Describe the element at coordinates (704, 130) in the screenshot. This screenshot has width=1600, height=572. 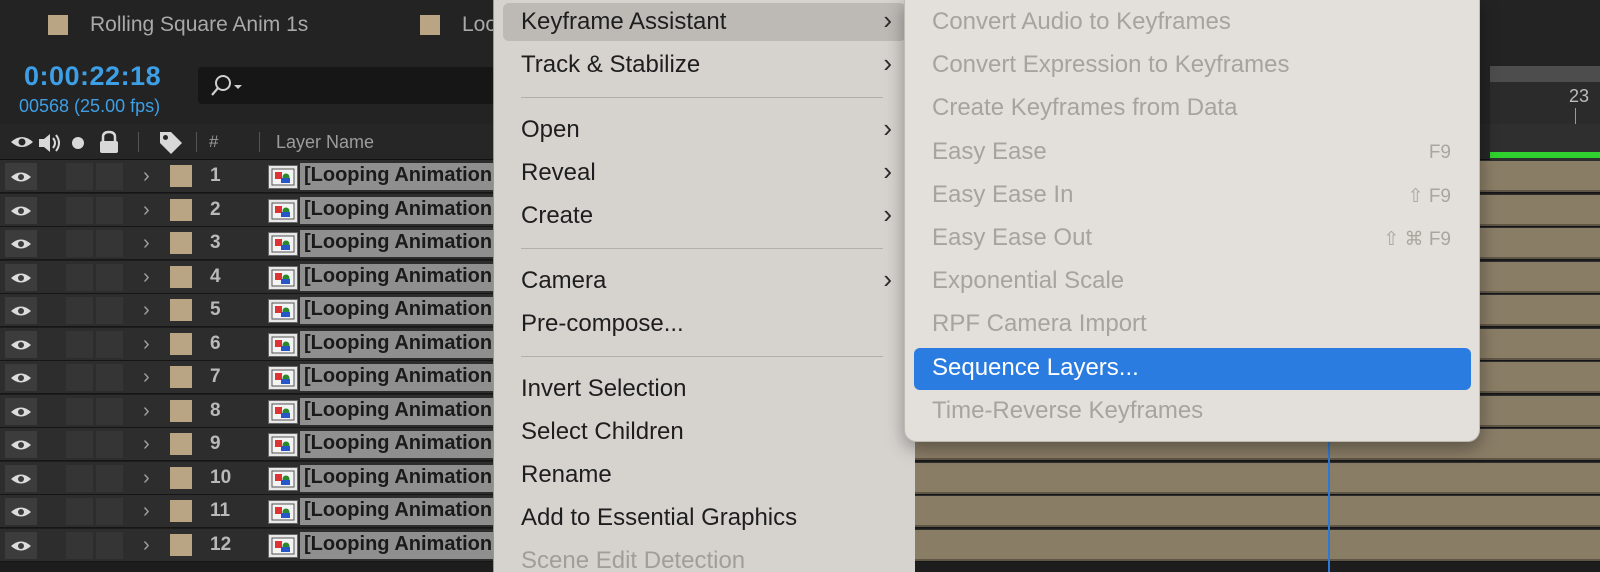
I see `menu-item-open: Open ›` at that location.